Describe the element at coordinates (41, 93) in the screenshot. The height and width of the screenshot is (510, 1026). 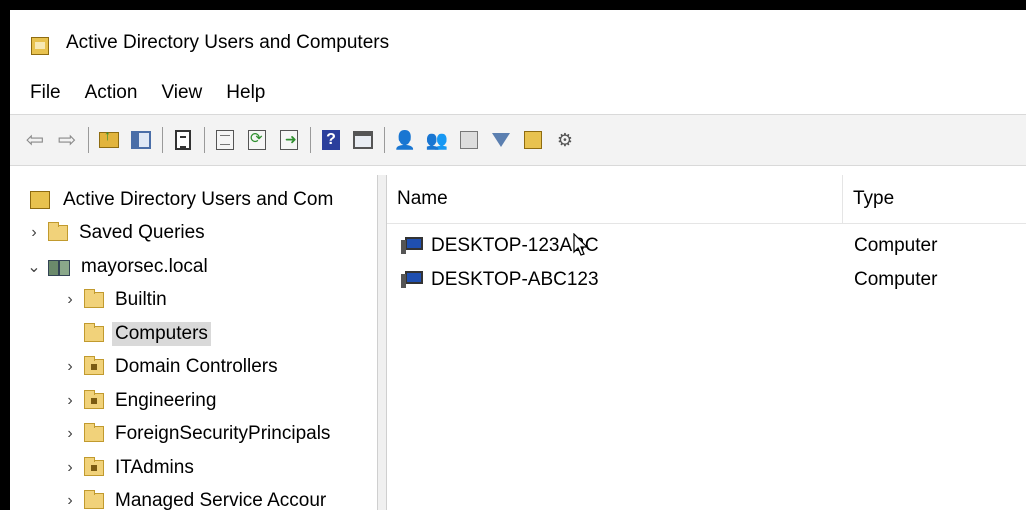
I see `menu-file: File` at that location.